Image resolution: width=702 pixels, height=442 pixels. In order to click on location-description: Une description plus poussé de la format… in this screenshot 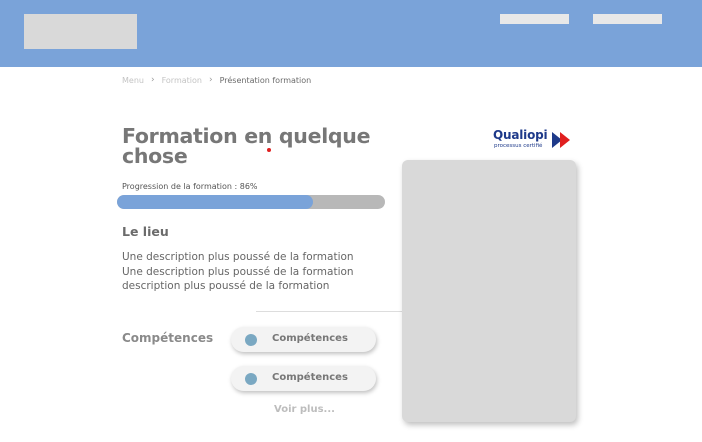, I will do `click(238, 272)`.